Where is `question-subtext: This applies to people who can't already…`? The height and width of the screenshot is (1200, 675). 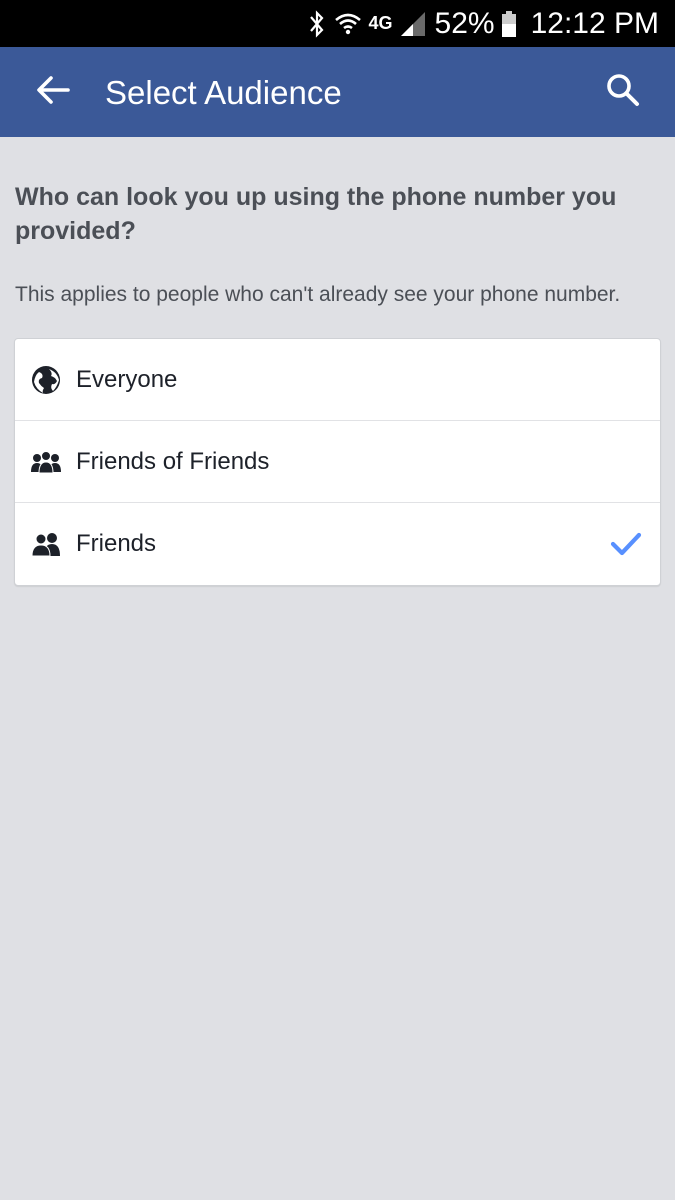 question-subtext: This applies to people who can't already… is located at coordinates (318, 294).